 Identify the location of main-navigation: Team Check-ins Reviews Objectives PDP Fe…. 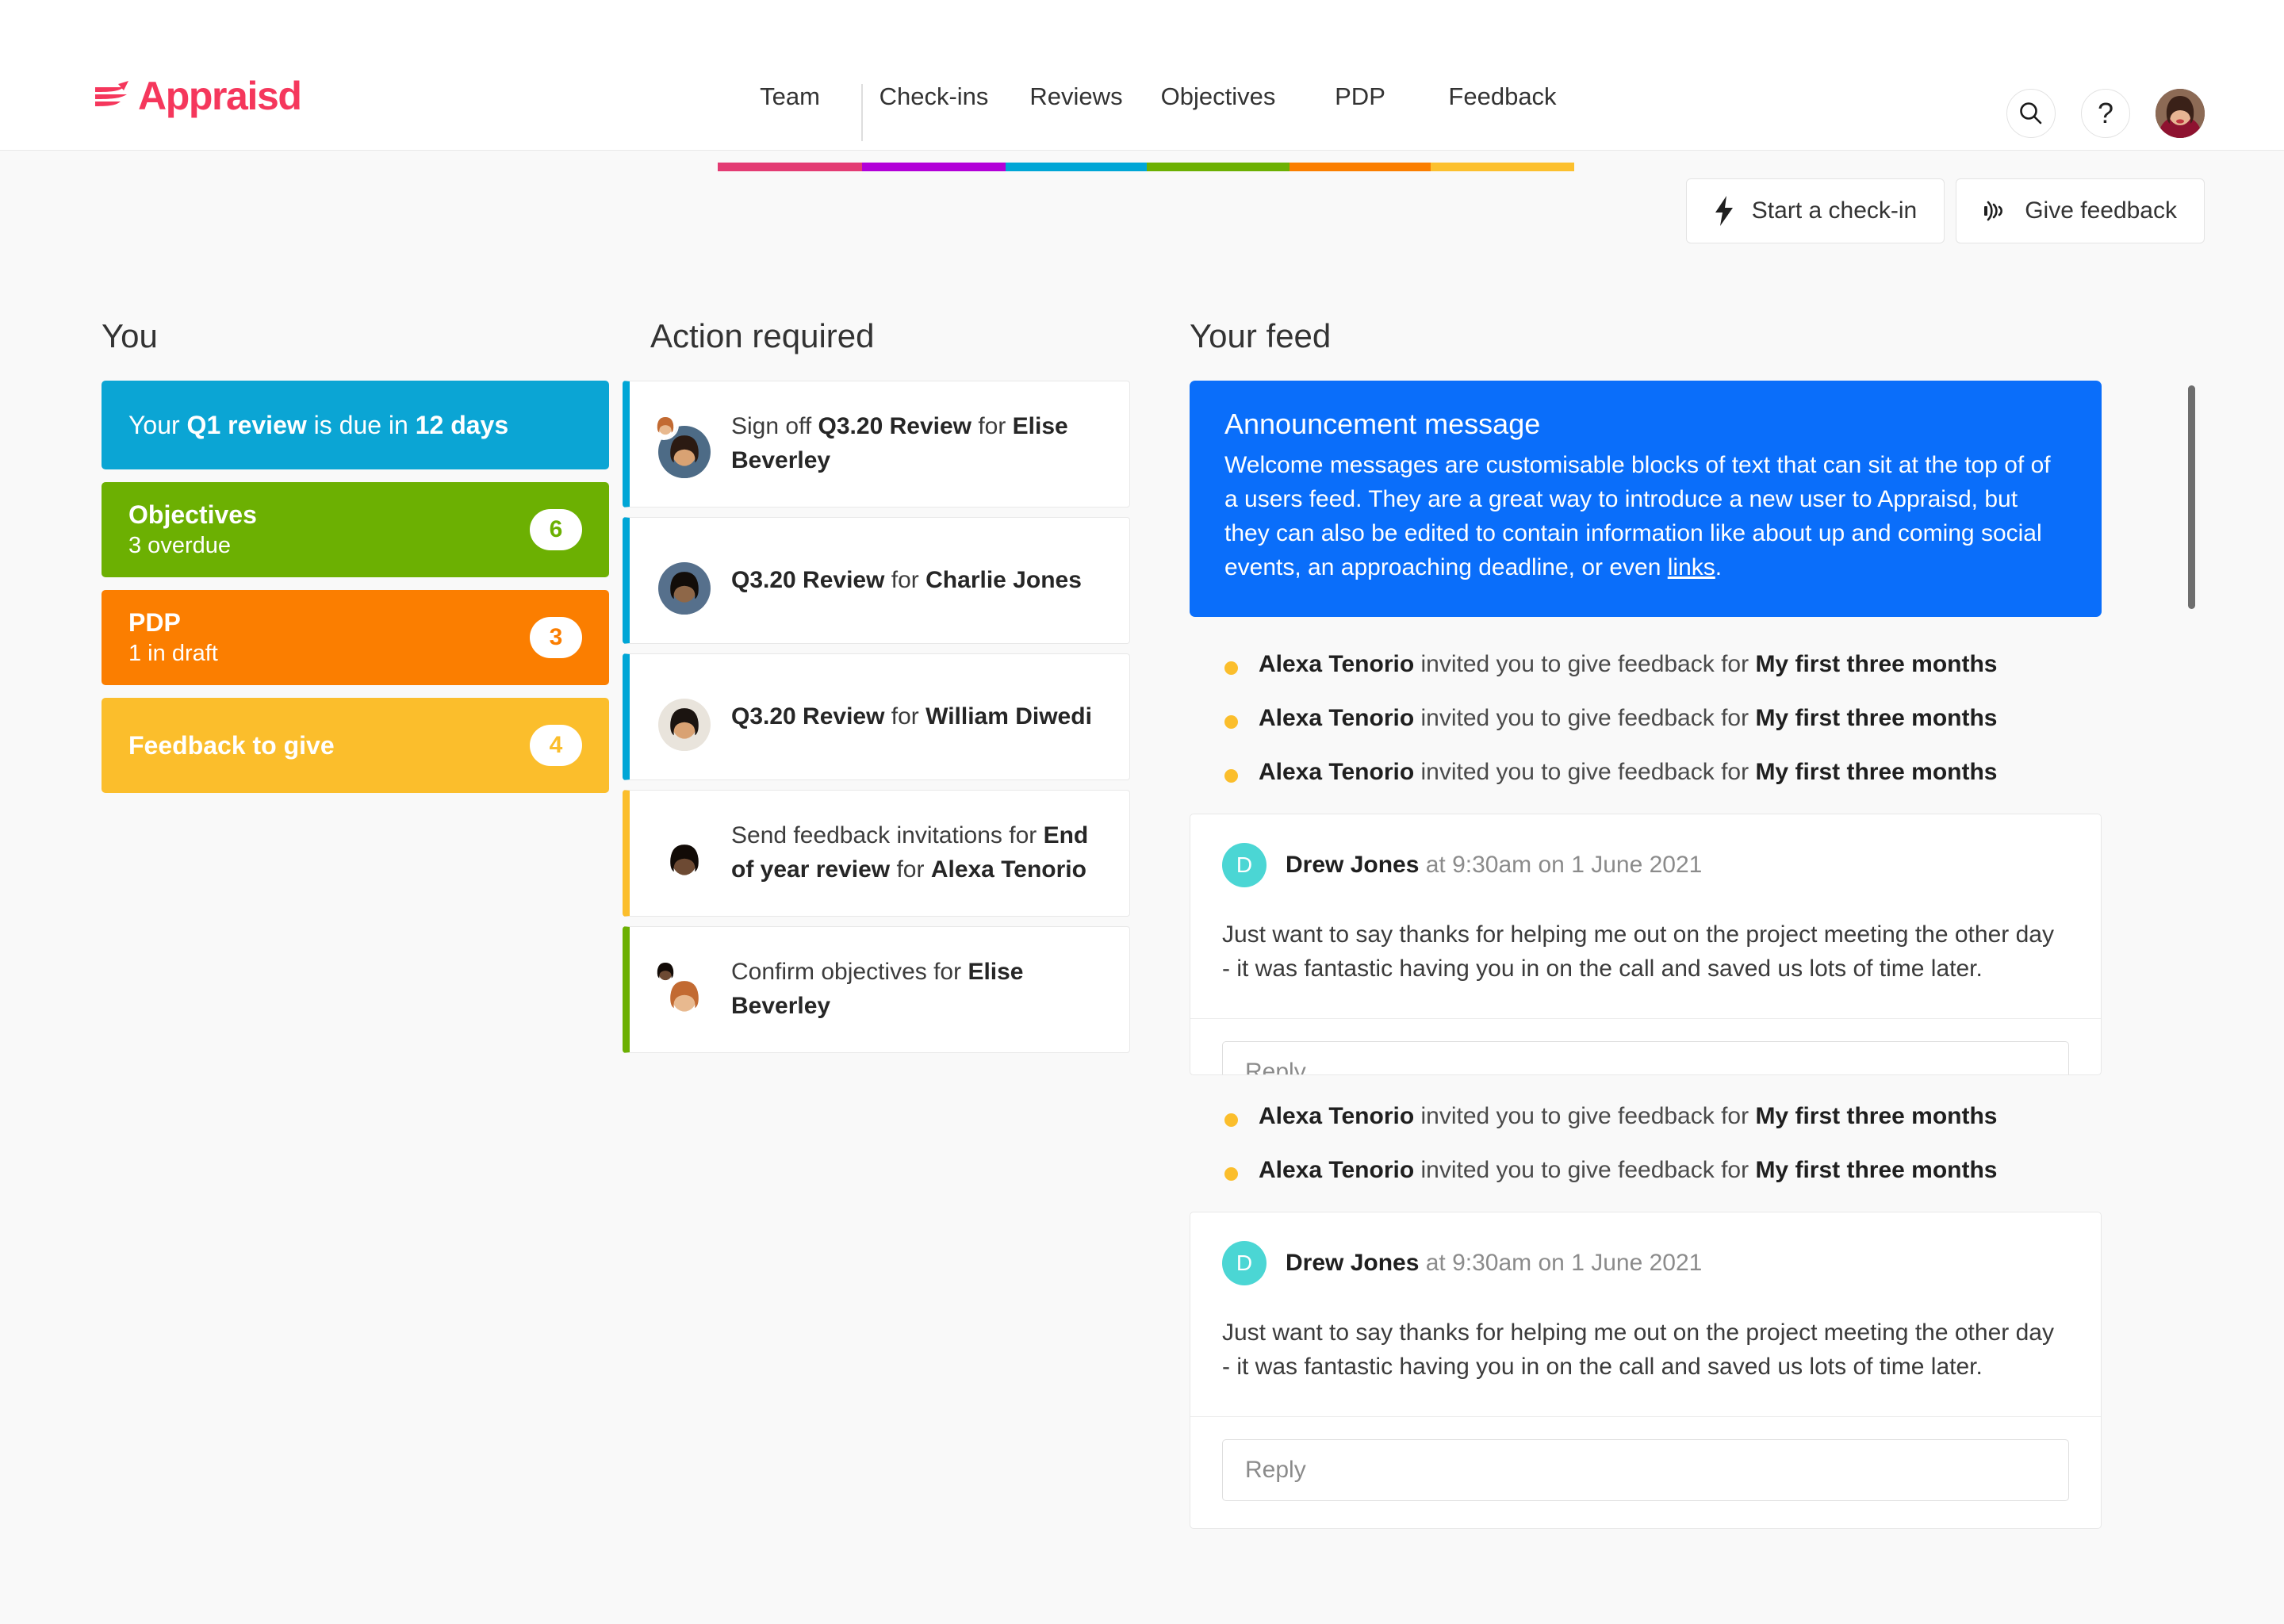
(1146, 126).